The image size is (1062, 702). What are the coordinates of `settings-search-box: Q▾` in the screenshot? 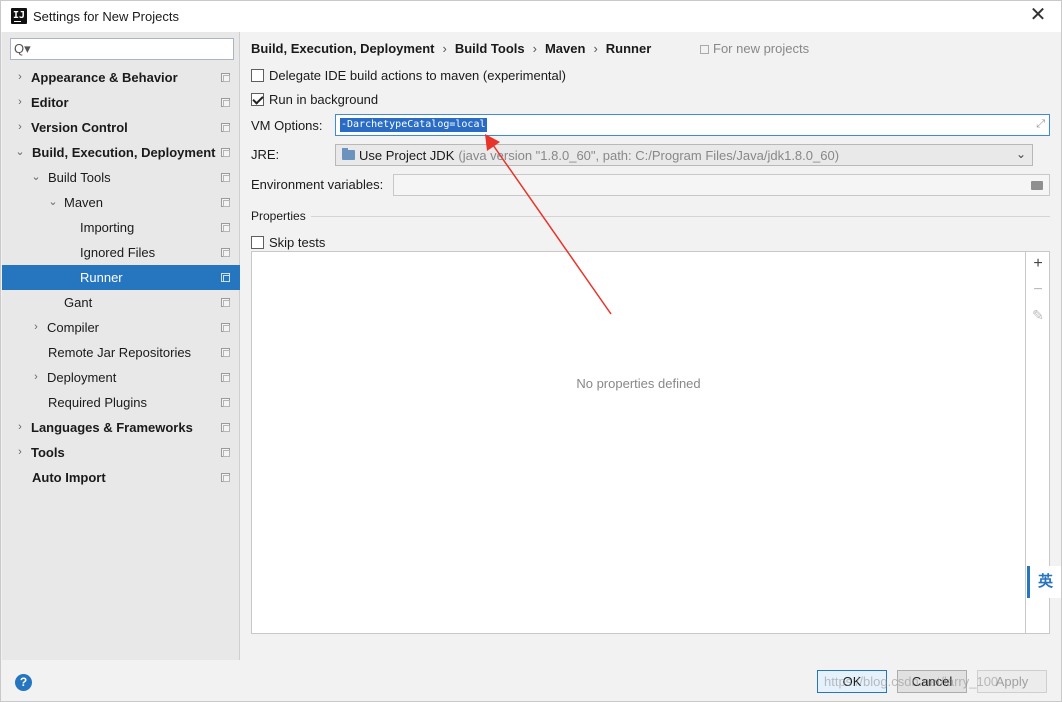 It's located at (122, 49).